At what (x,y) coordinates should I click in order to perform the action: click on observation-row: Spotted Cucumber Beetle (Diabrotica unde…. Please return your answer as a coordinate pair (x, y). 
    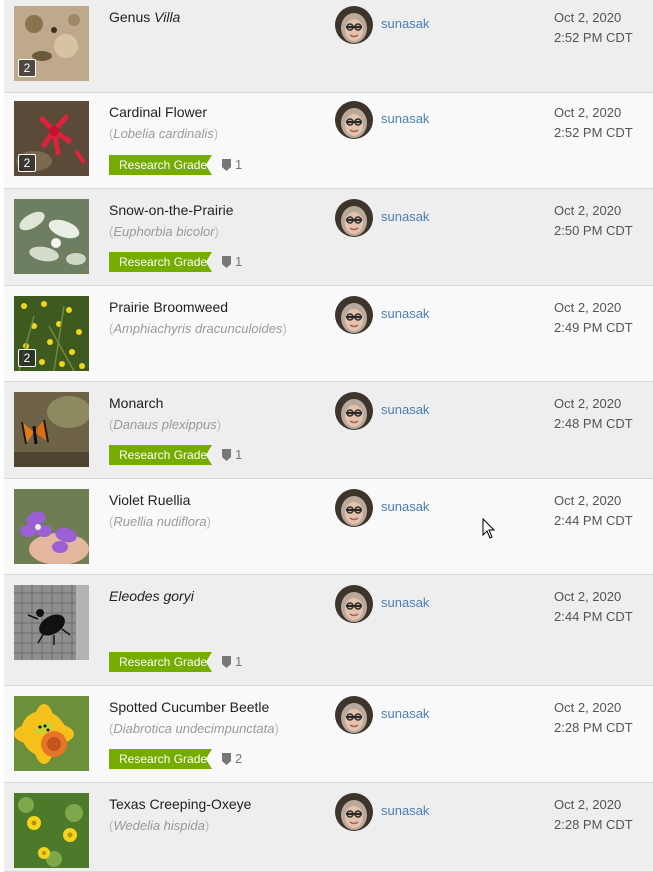
    Looking at the image, I should click on (328, 734).